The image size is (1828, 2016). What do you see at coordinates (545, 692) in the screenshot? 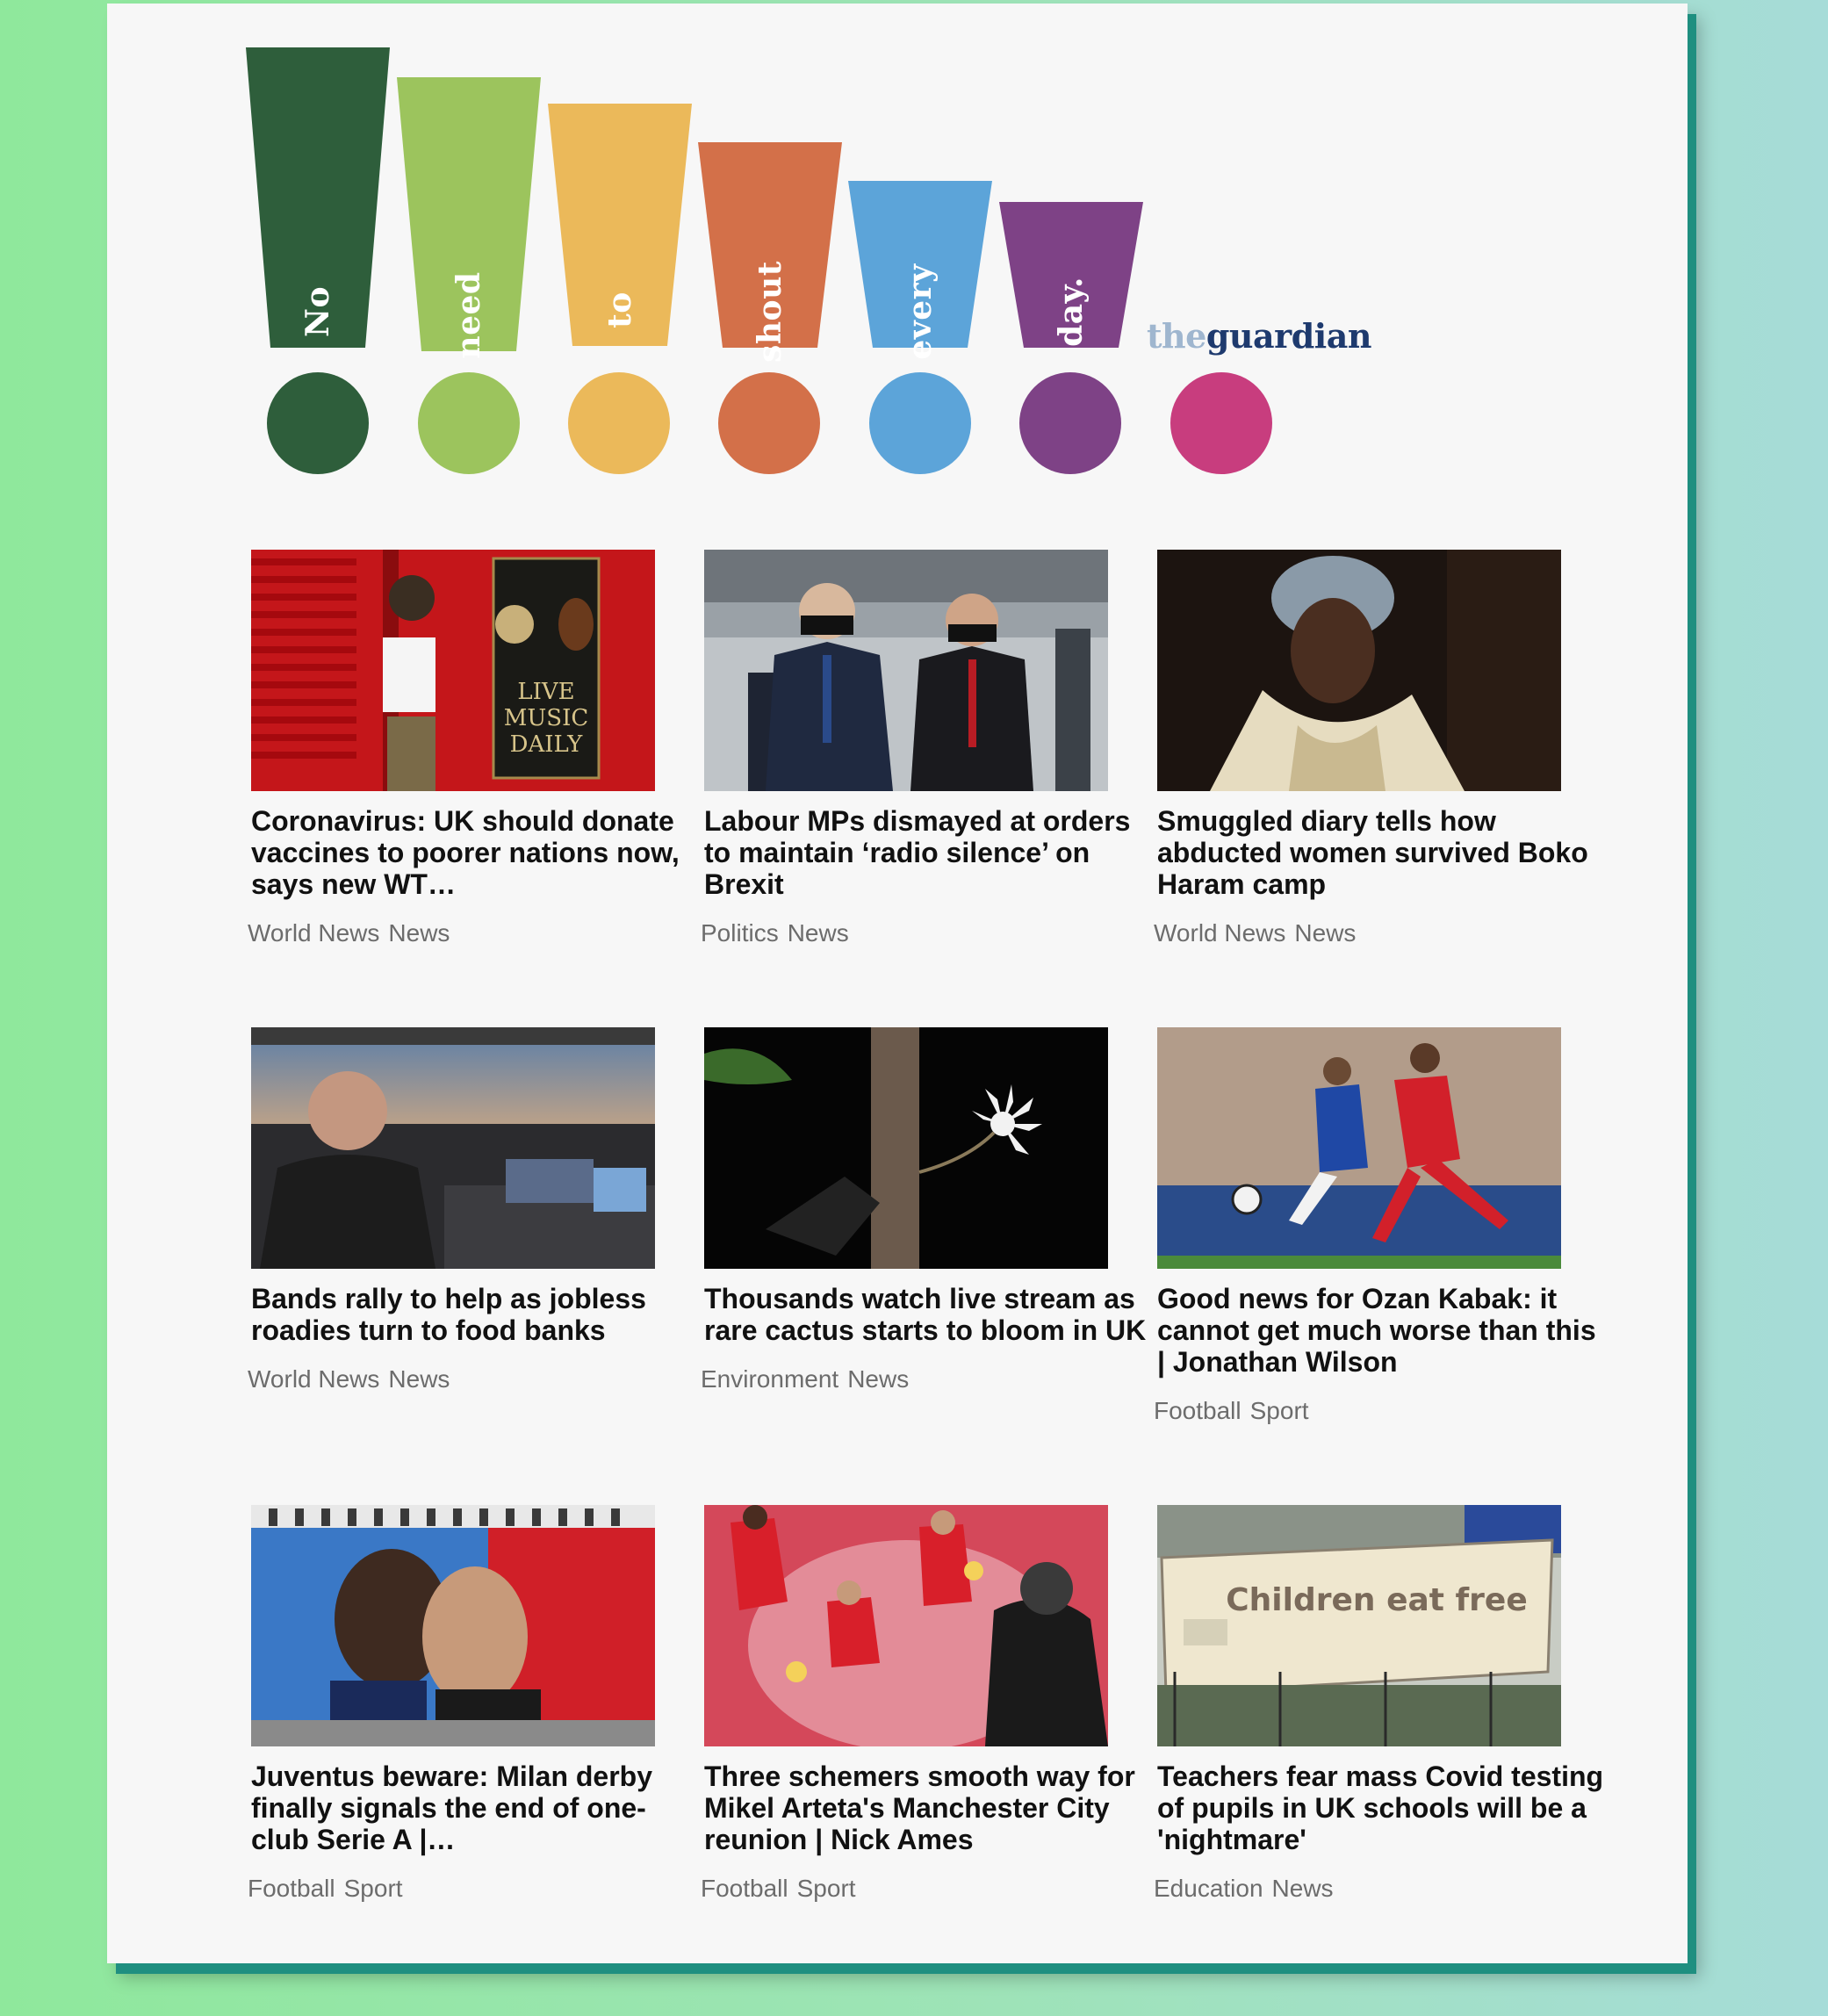
I see `pub-sign-text: LIVE` at bounding box center [545, 692].